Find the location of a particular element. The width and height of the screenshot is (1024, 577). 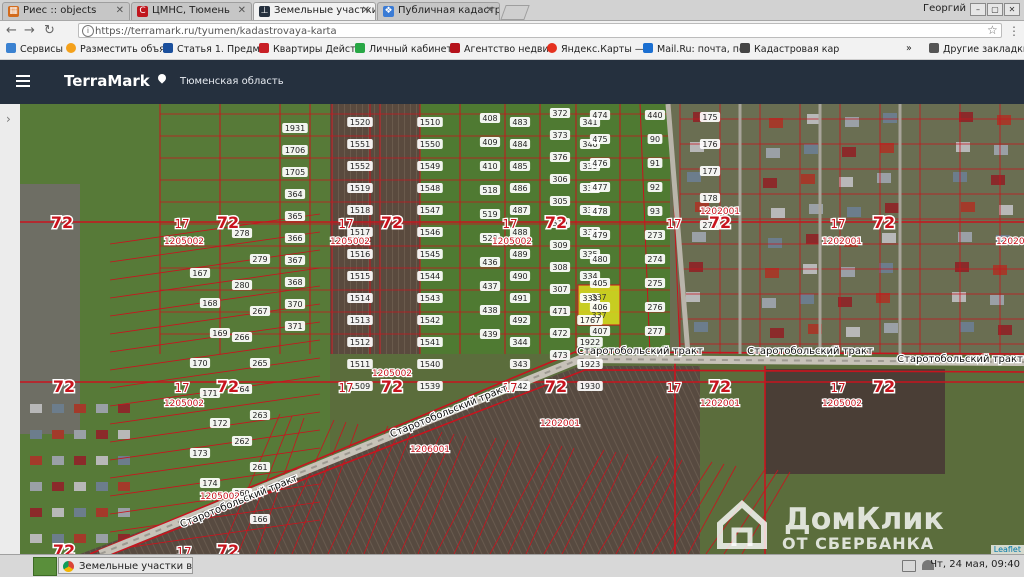

kv-icon is located at coordinates (264, 48).